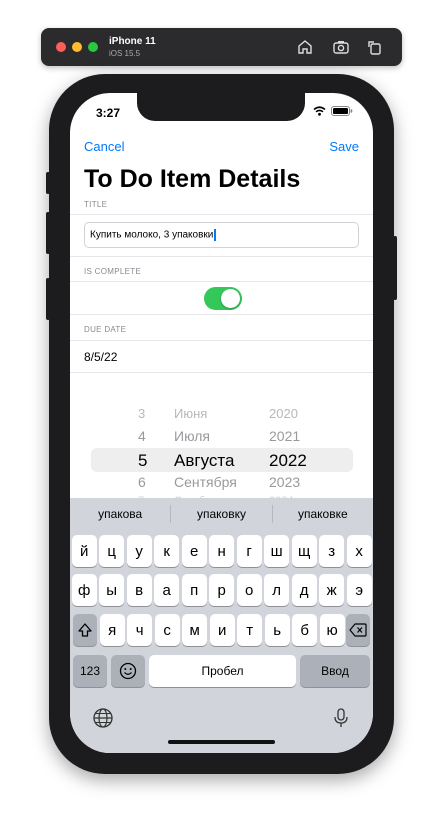 This screenshot has width=443, height=830. What do you see at coordinates (167, 630) in the screenshot?
I see `key-с: с` at bounding box center [167, 630].